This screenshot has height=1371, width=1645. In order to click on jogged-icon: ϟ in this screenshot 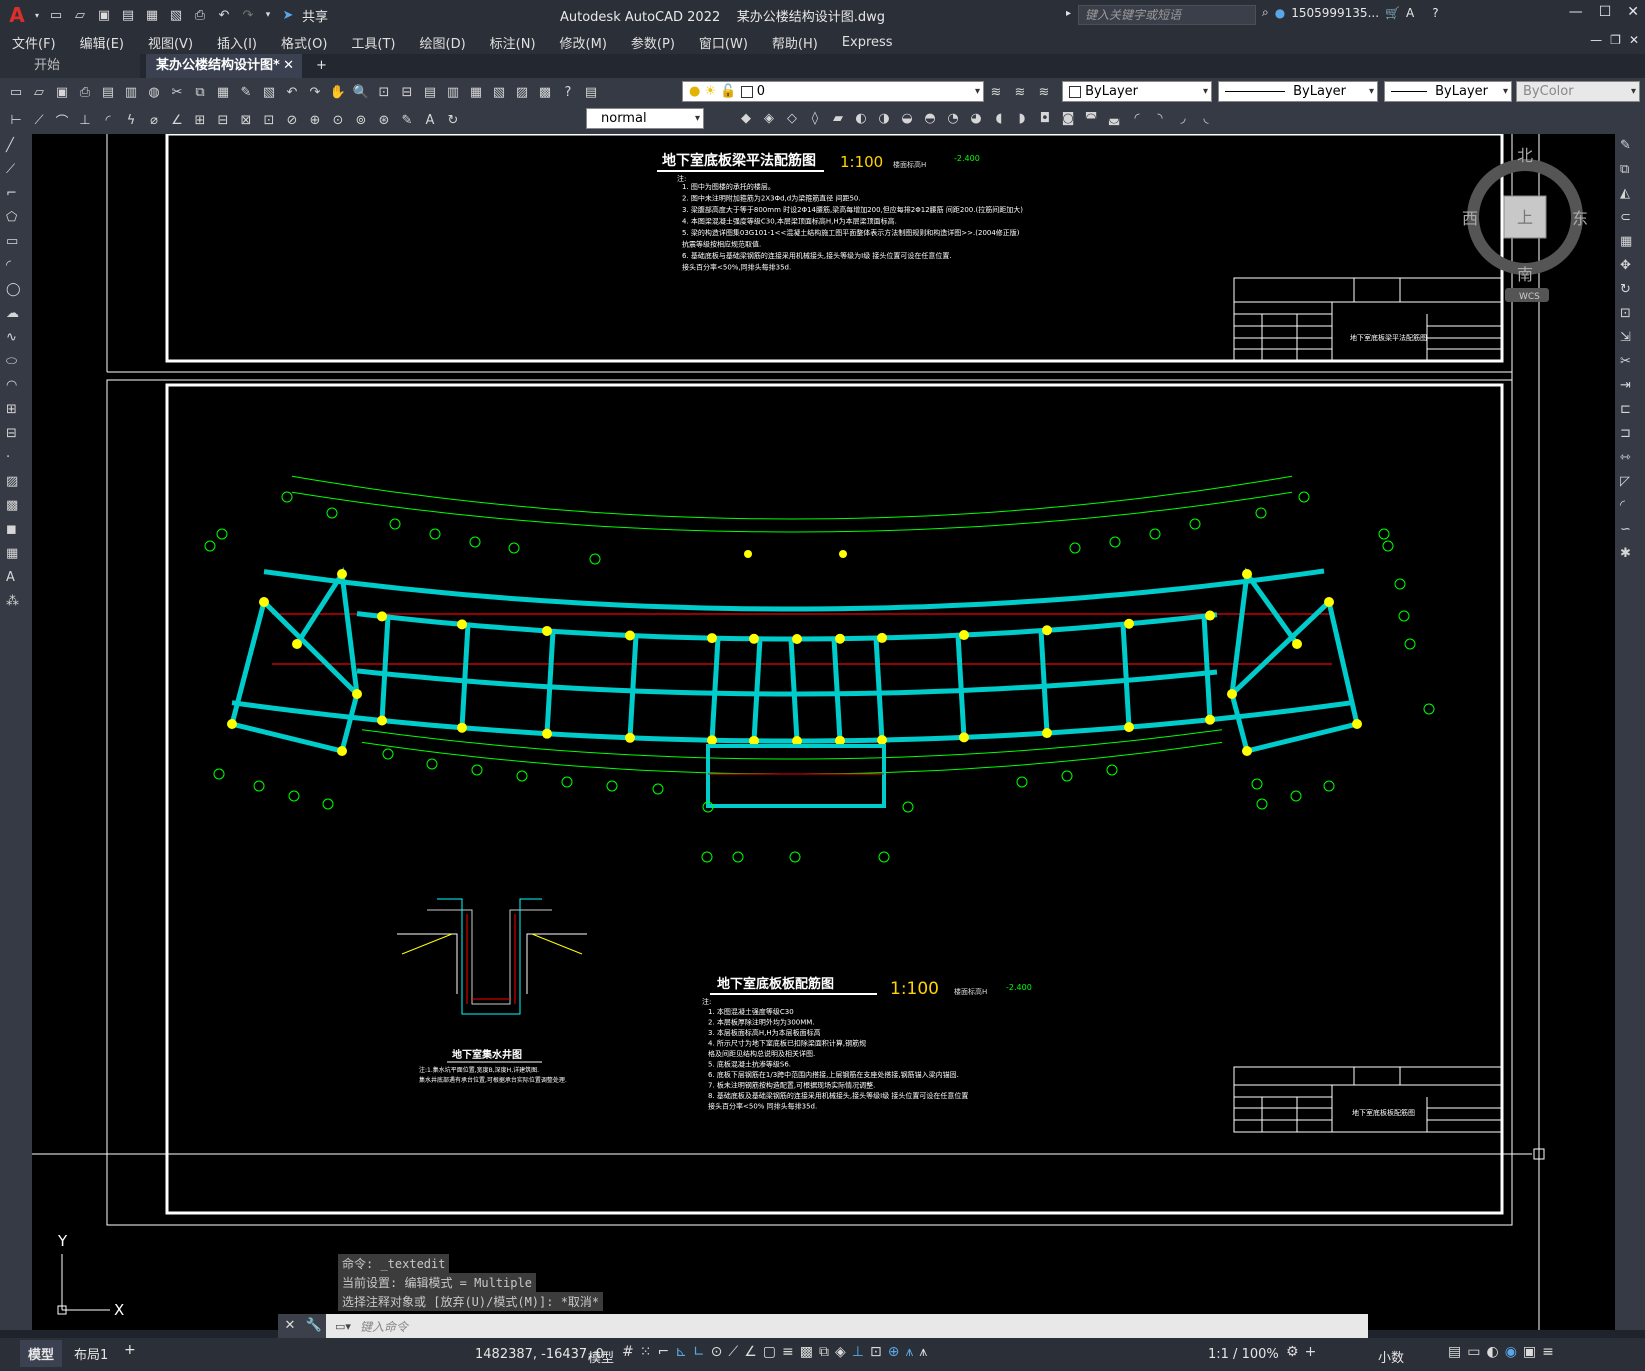, I will do `click(131, 120)`.